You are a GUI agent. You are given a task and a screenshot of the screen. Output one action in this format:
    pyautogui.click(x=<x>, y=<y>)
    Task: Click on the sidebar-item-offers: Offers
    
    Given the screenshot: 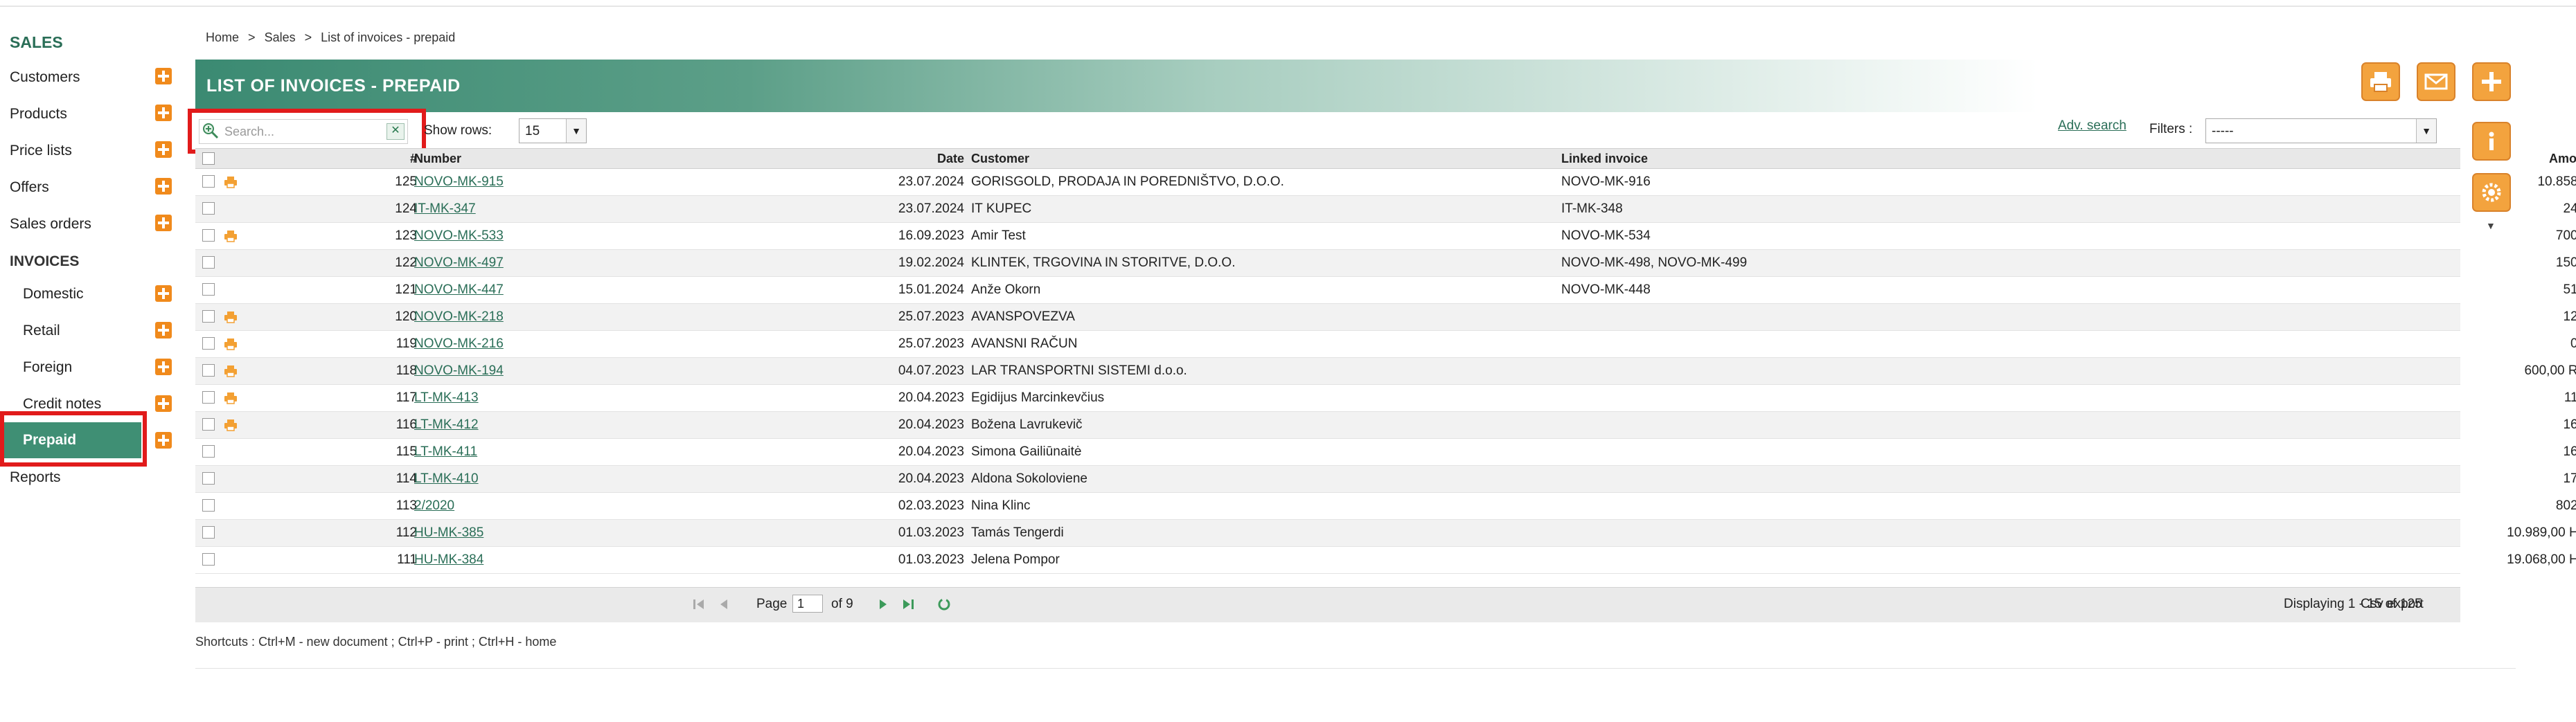 What is the action you would take?
    pyautogui.click(x=29, y=187)
    